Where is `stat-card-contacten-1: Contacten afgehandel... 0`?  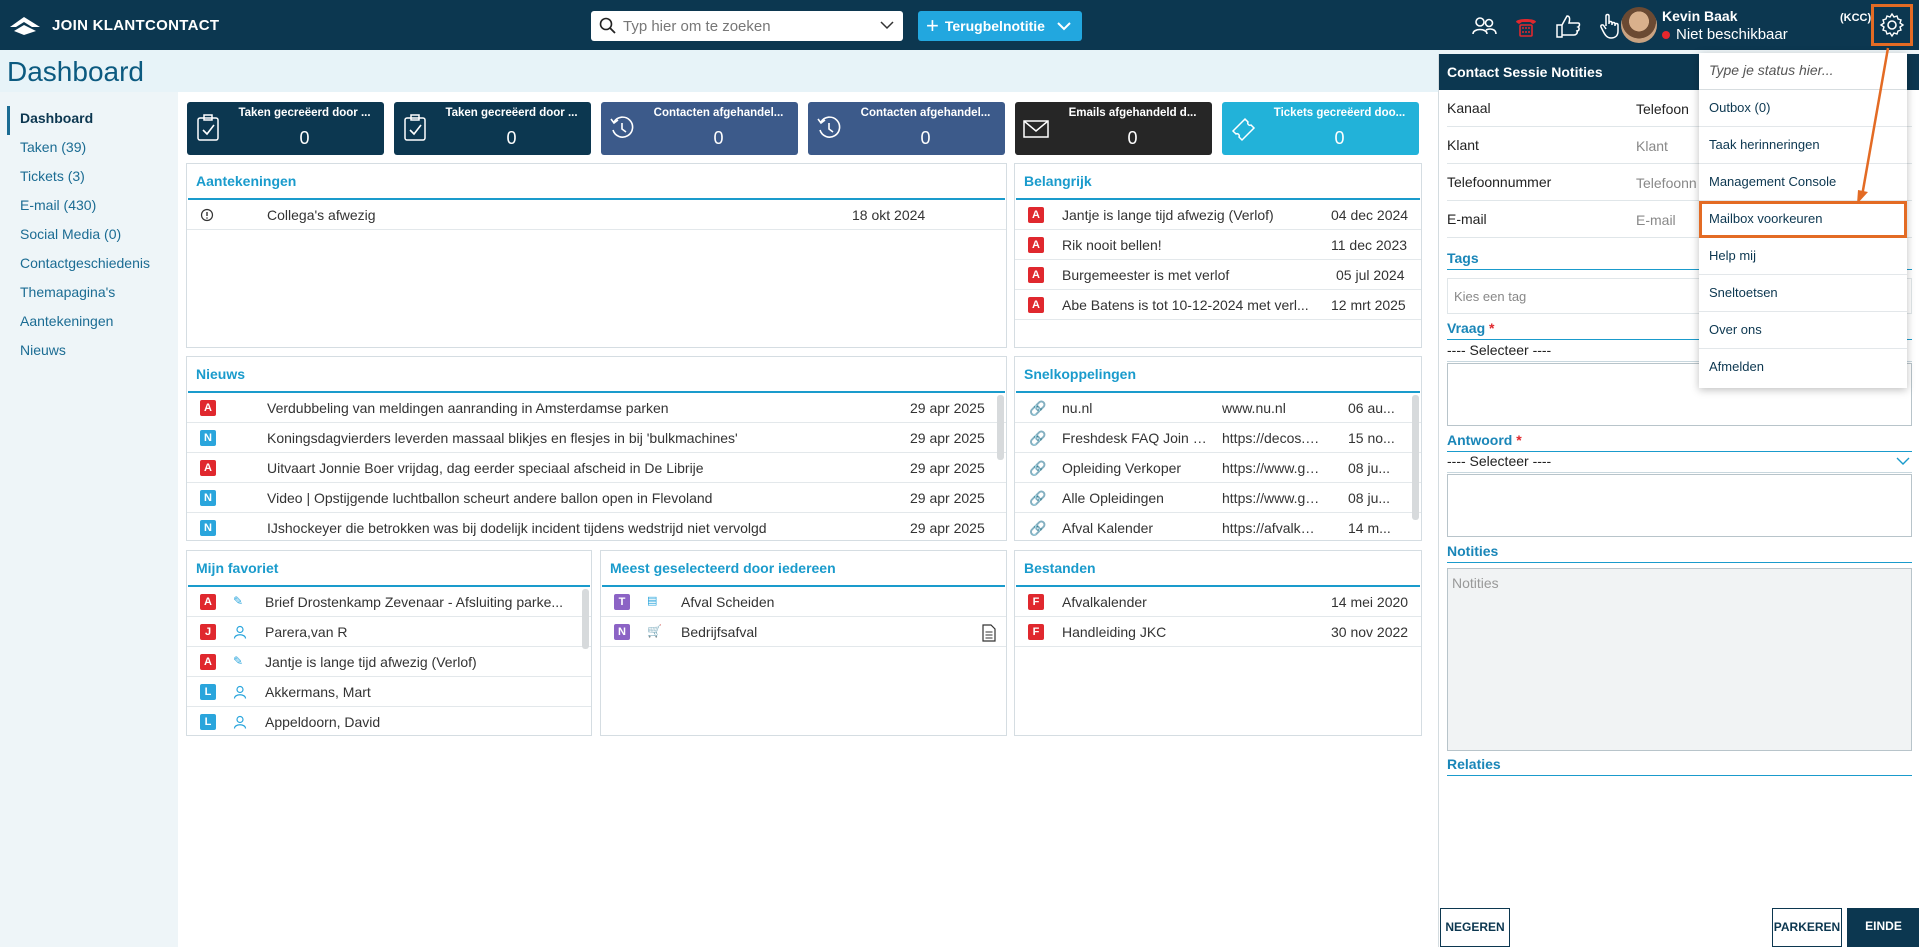 stat-card-contacten-1: Contacten afgehandel... 0 is located at coordinates (699, 128).